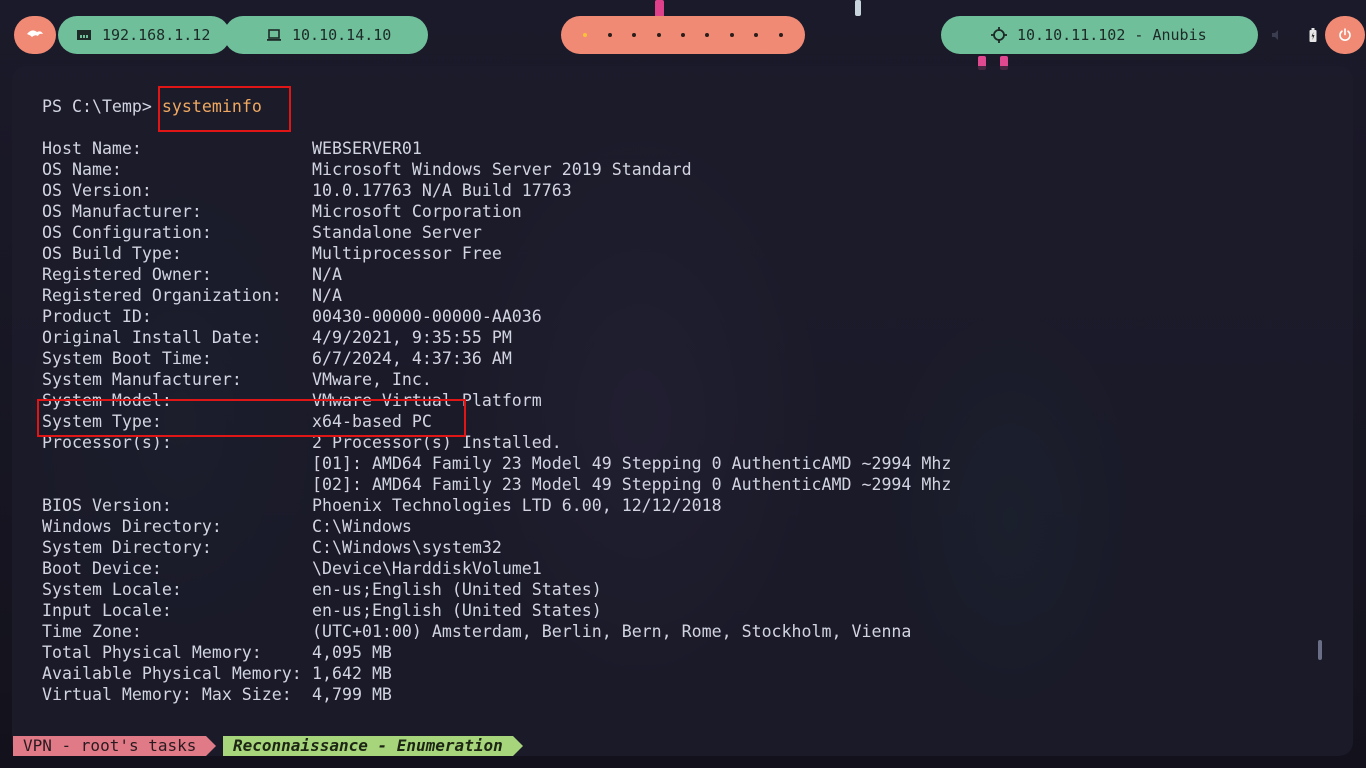  I want to click on output-line: OS Manufacturer: Microsoft Corporation, so click(282, 211).